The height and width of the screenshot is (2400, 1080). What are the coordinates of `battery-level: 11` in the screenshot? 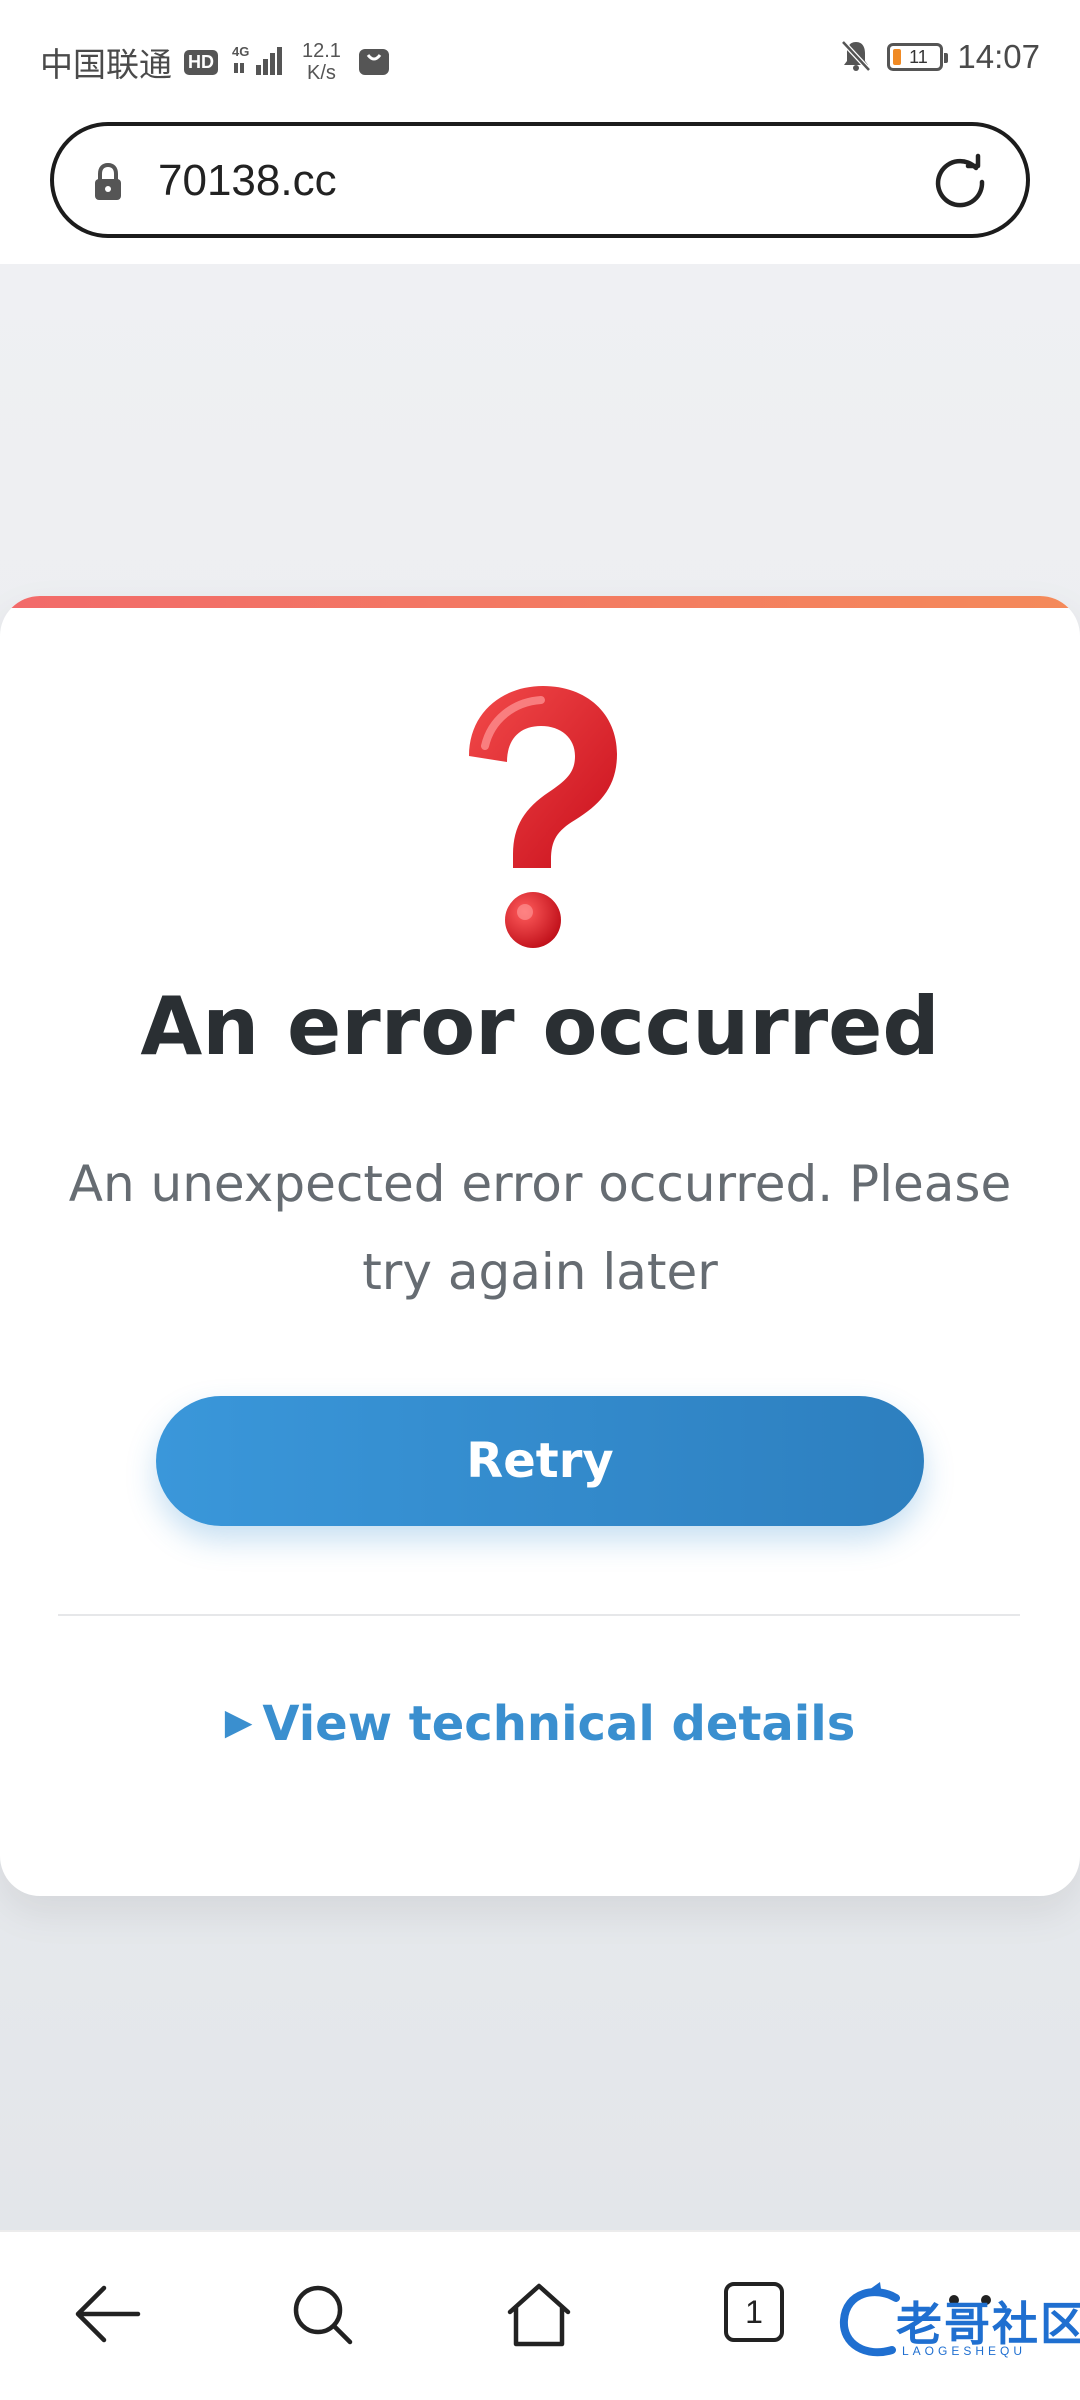 It's located at (918, 56).